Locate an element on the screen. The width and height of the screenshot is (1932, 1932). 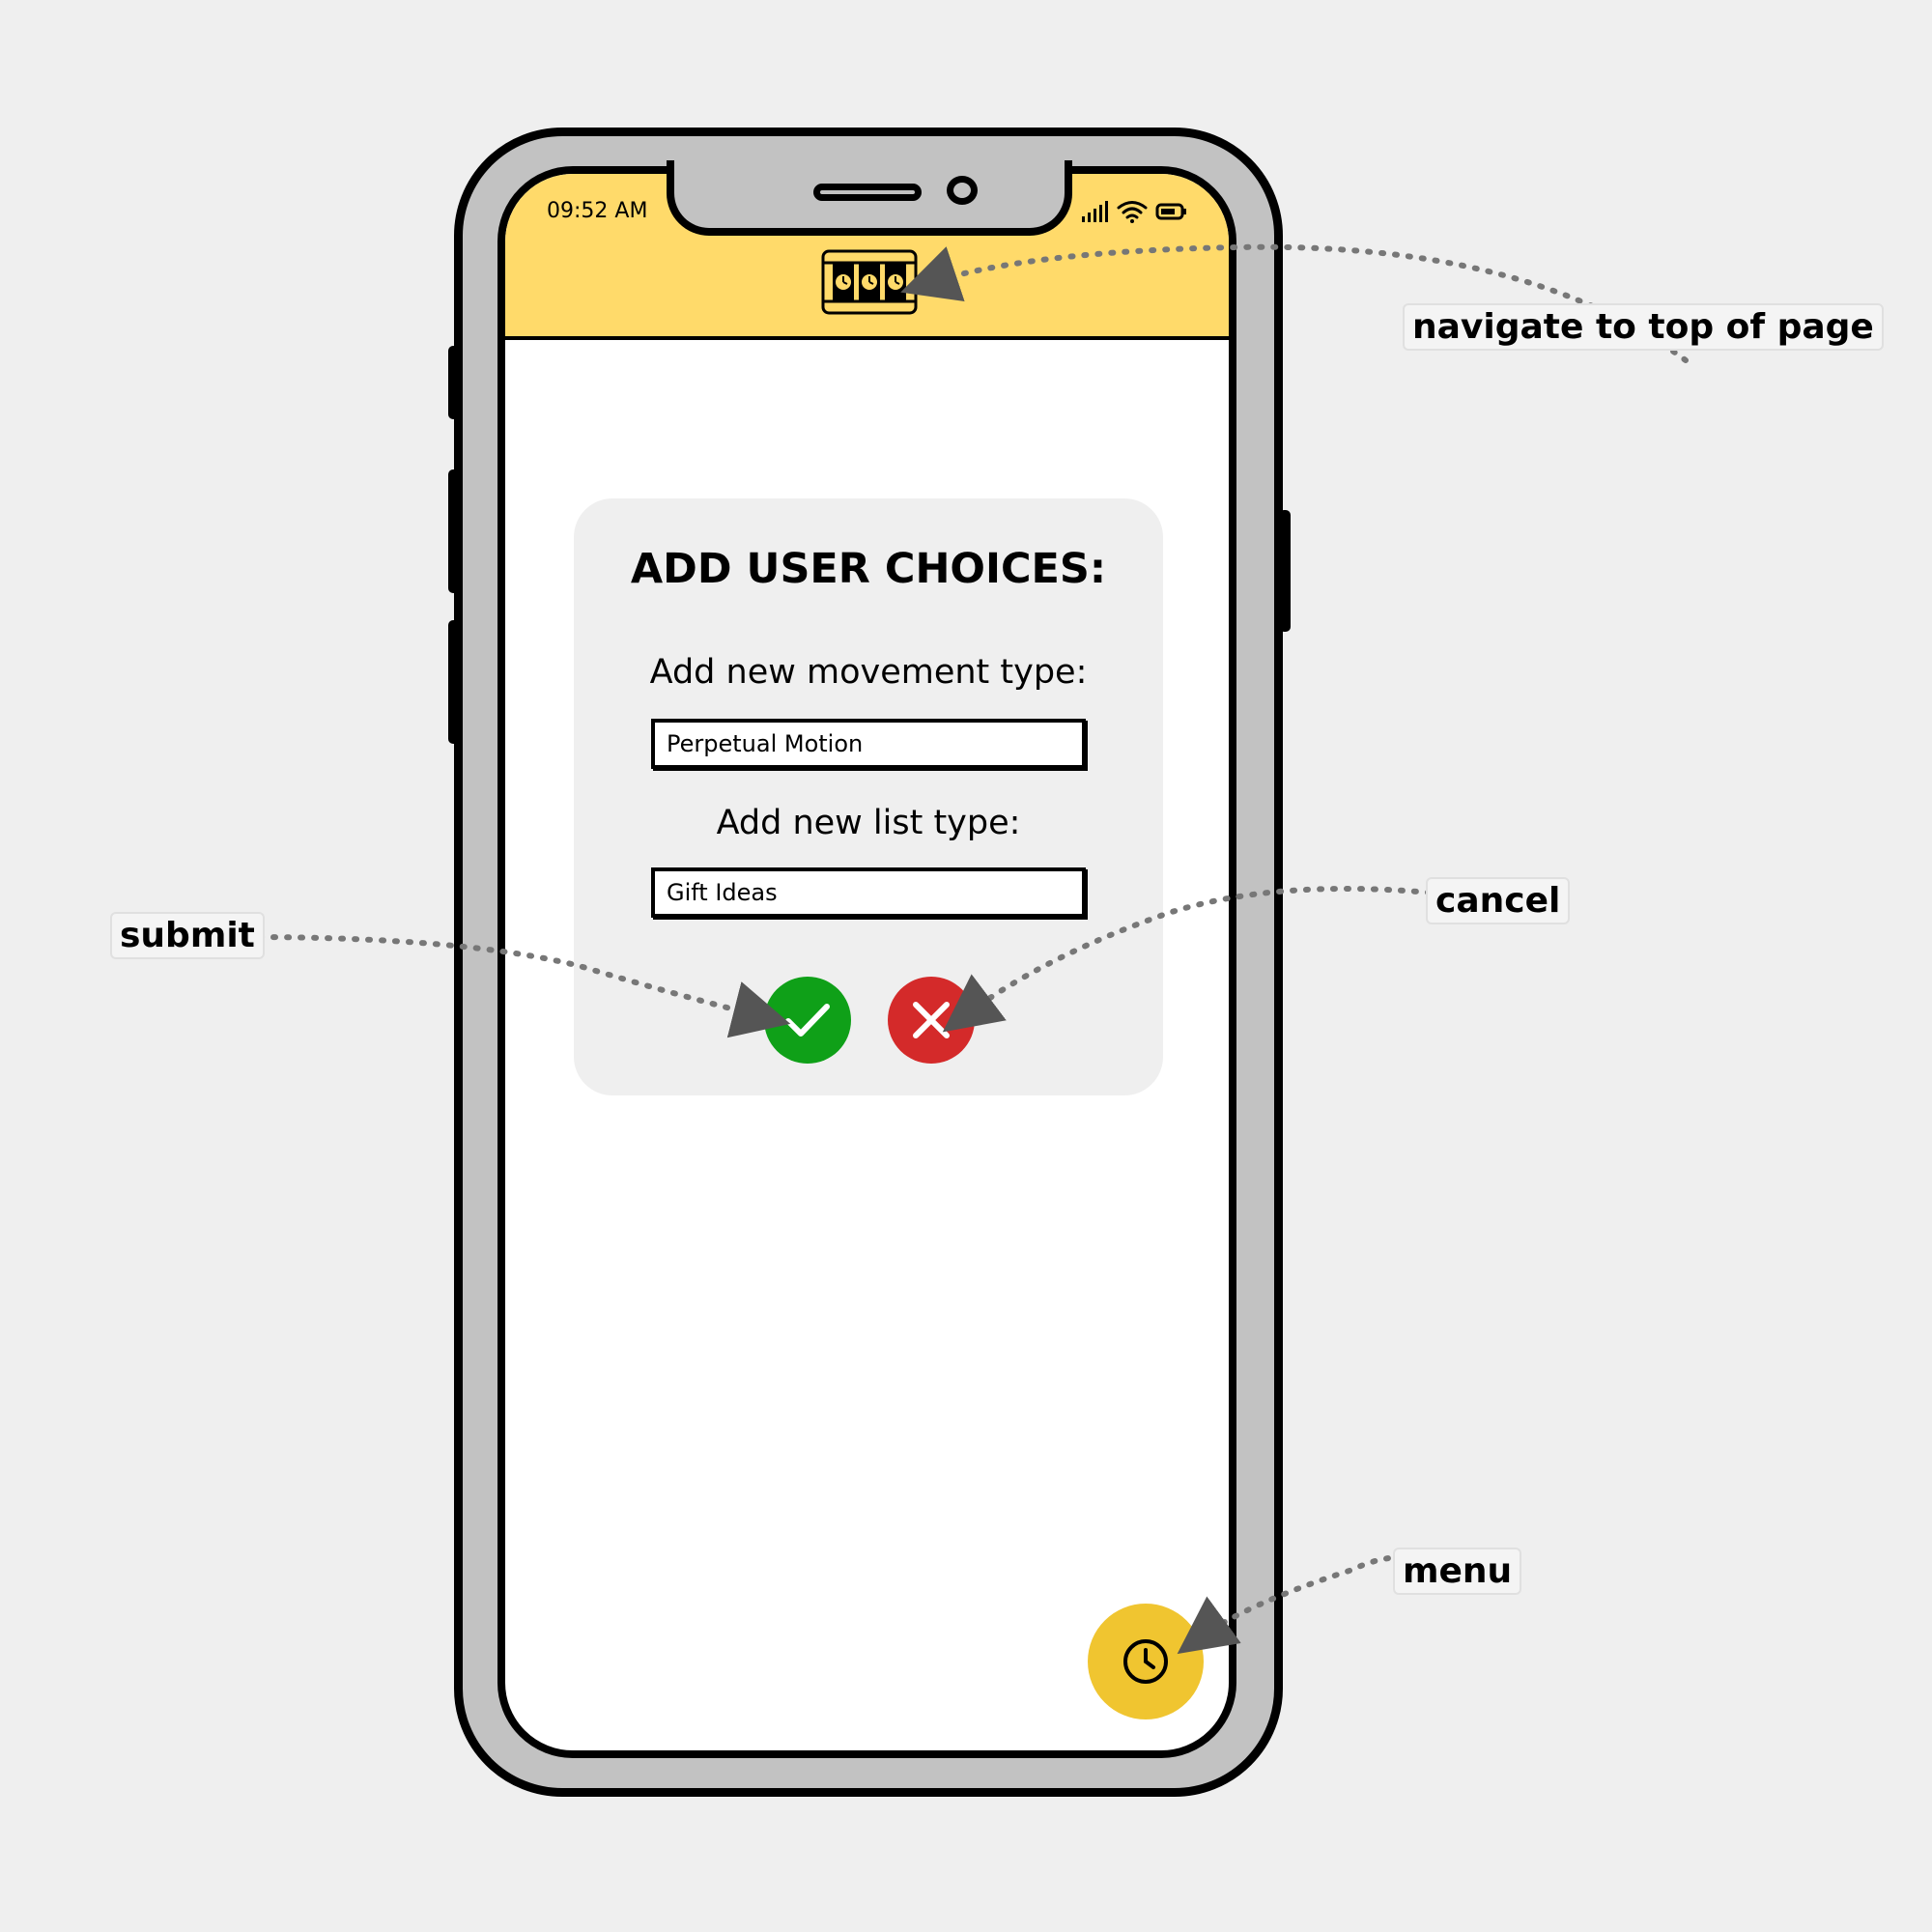
movement-type-input is located at coordinates (868, 744).